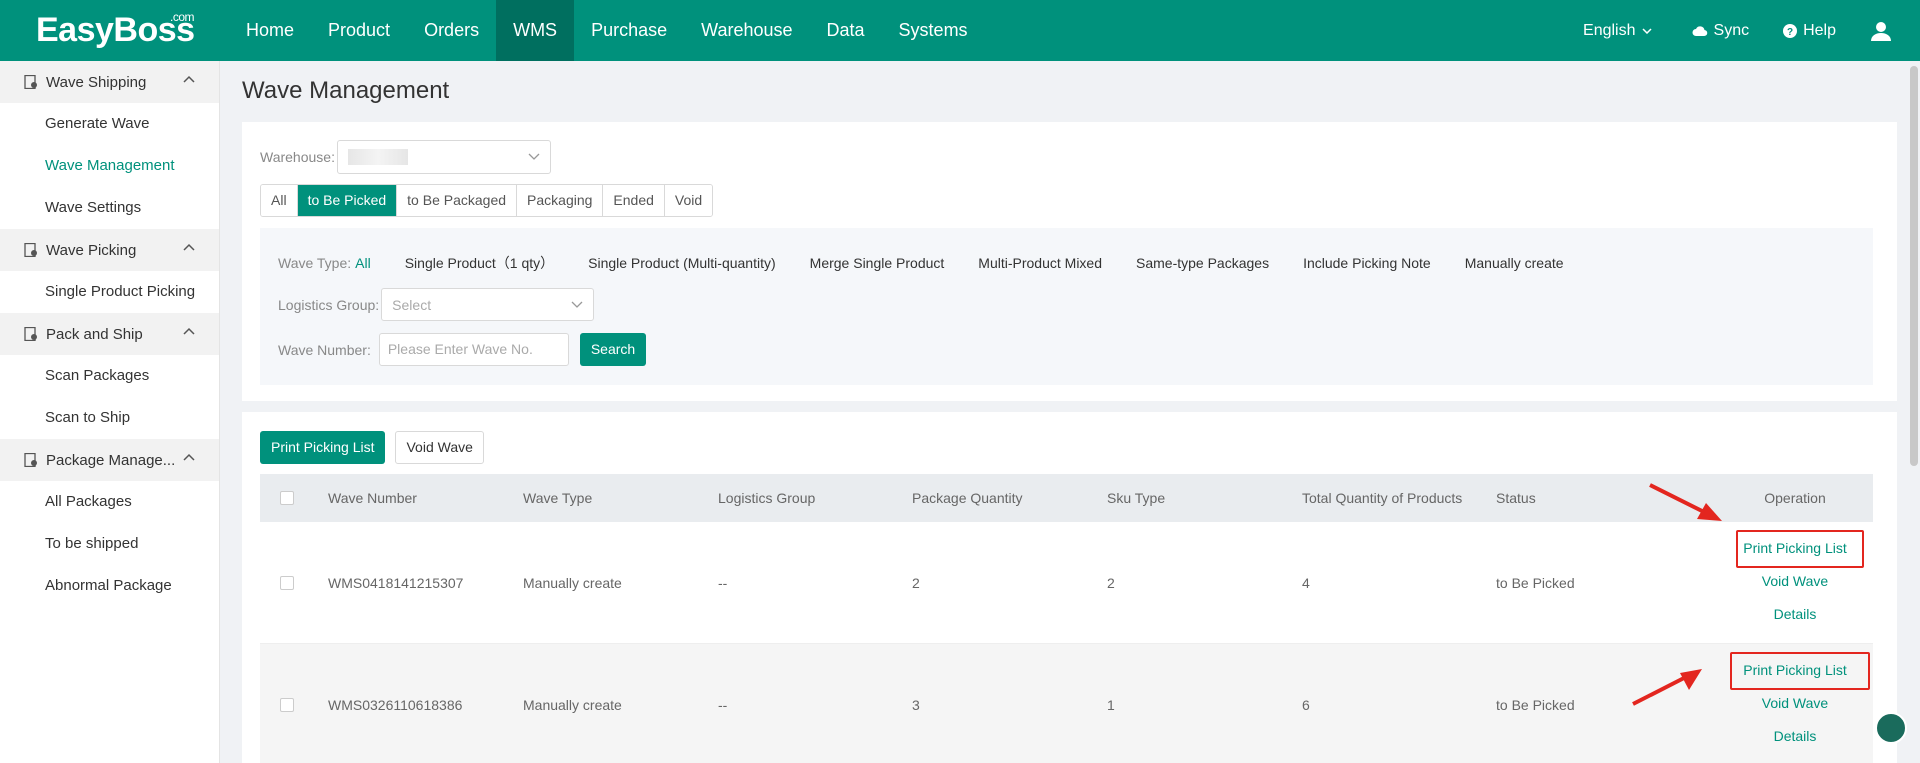  I want to click on logo: EasyBoss .com, so click(115, 30).